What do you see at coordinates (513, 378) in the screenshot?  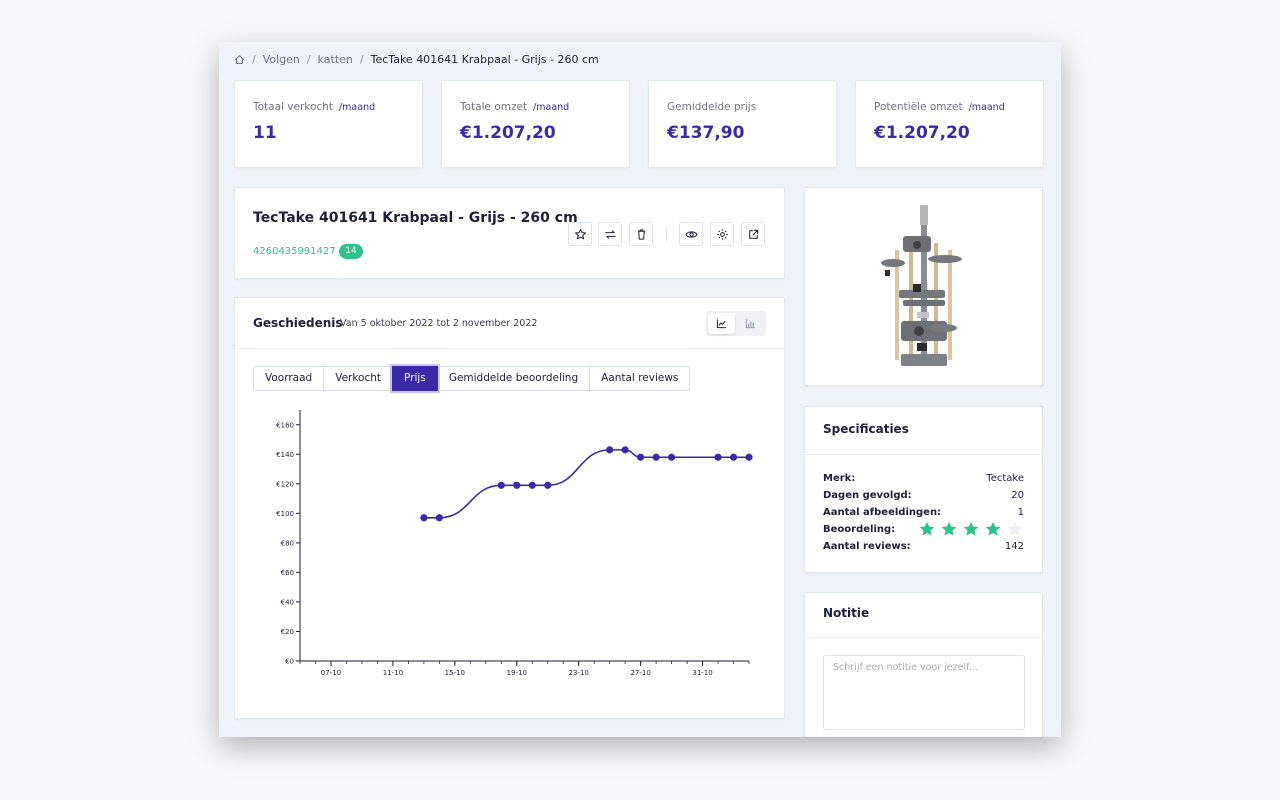 I see `tab-gemiddelde-beoordeling: Gemiddelde beoordeling` at bounding box center [513, 378].